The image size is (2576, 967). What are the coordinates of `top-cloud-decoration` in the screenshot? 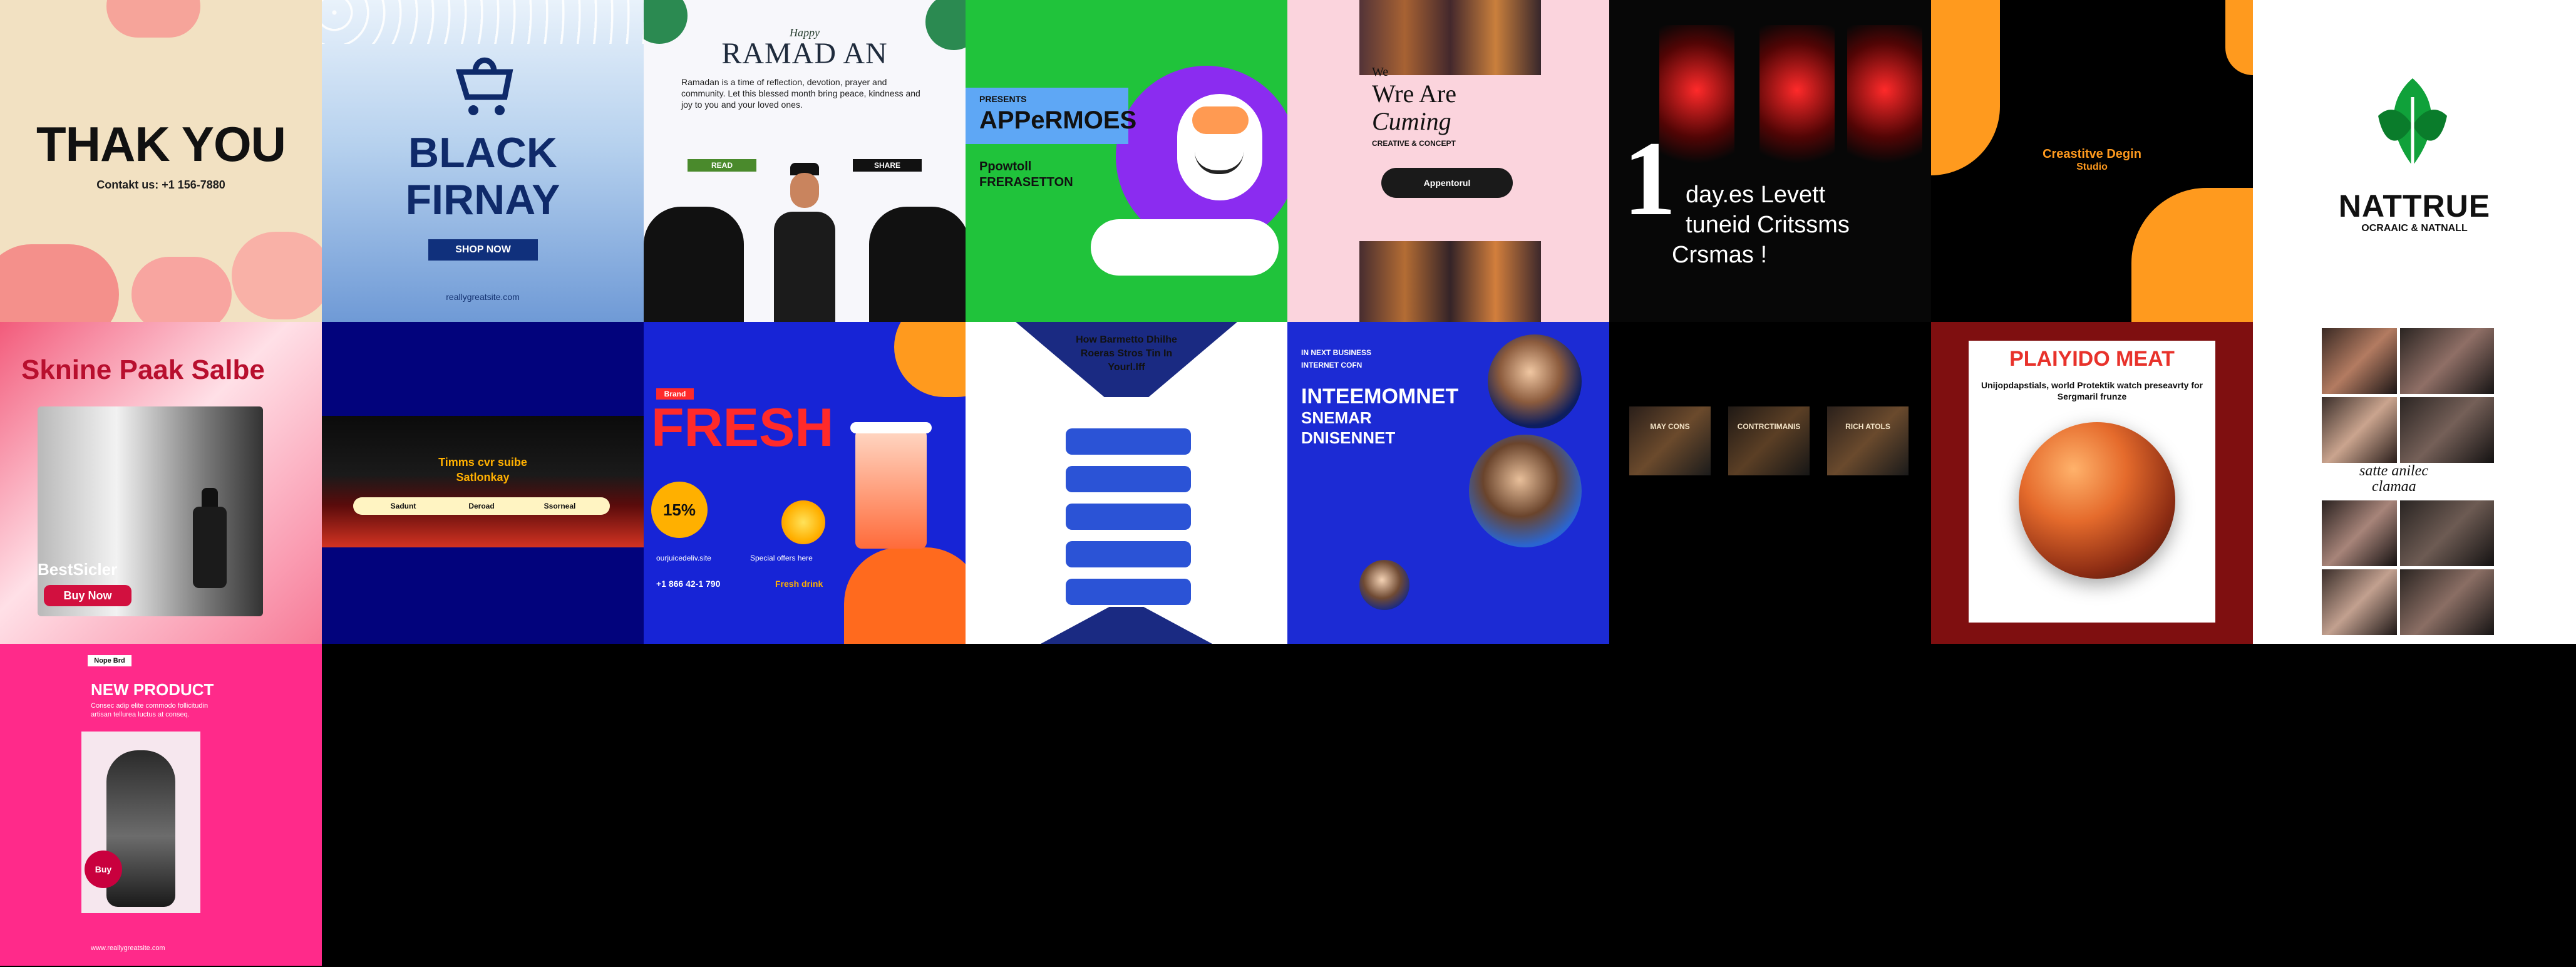 It's located at (153, 19).